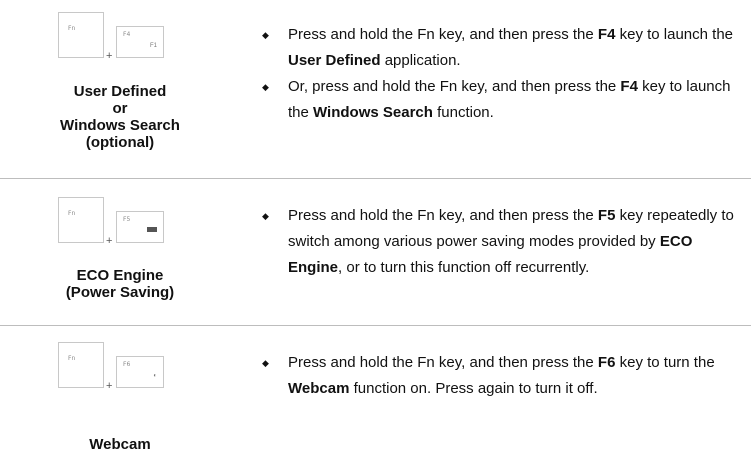 The image size is (751, 469). I want to click on key-combo-fn-f4: Fn + F4 F1, so click(133, 42).